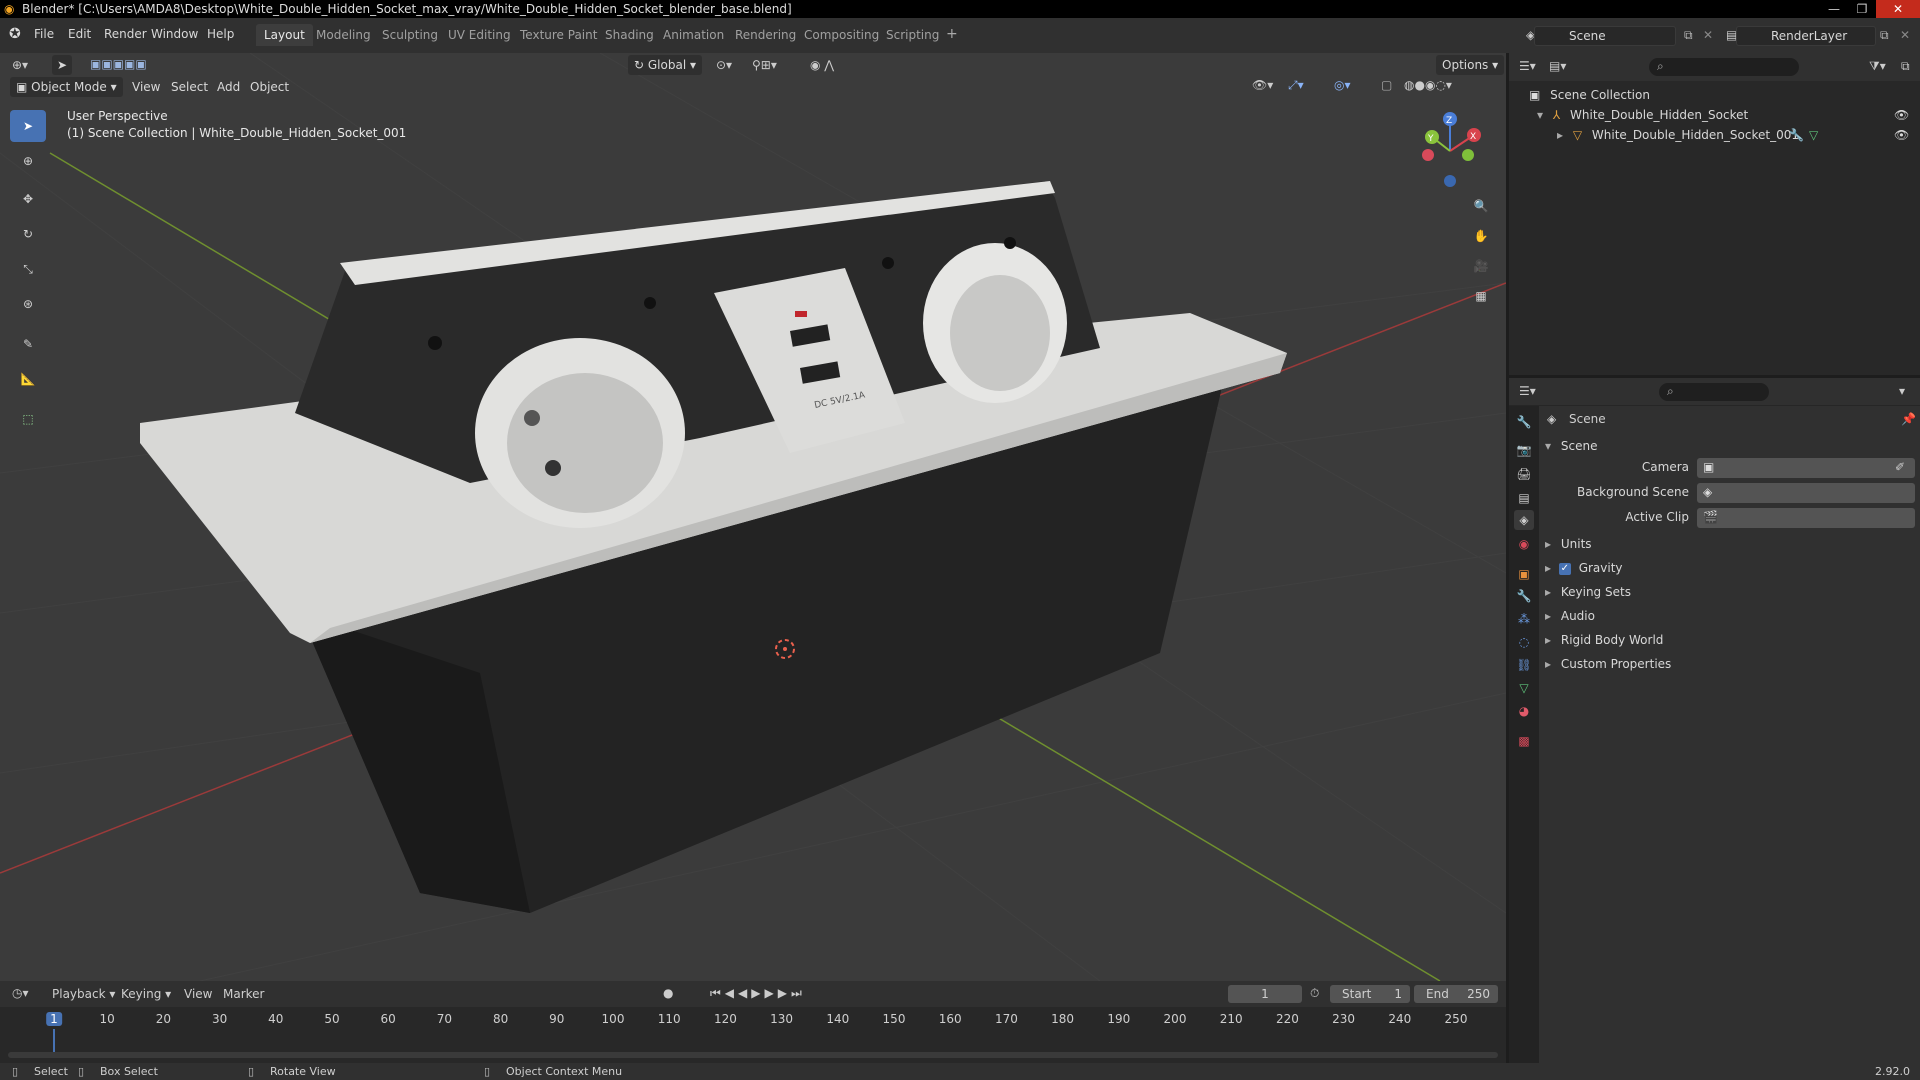 This screenshot has width=1920, height=1080. Describe the element at coordinates (1524, 619) in the screenshot. I see `particles-tab-icon: ⁂` at that location.